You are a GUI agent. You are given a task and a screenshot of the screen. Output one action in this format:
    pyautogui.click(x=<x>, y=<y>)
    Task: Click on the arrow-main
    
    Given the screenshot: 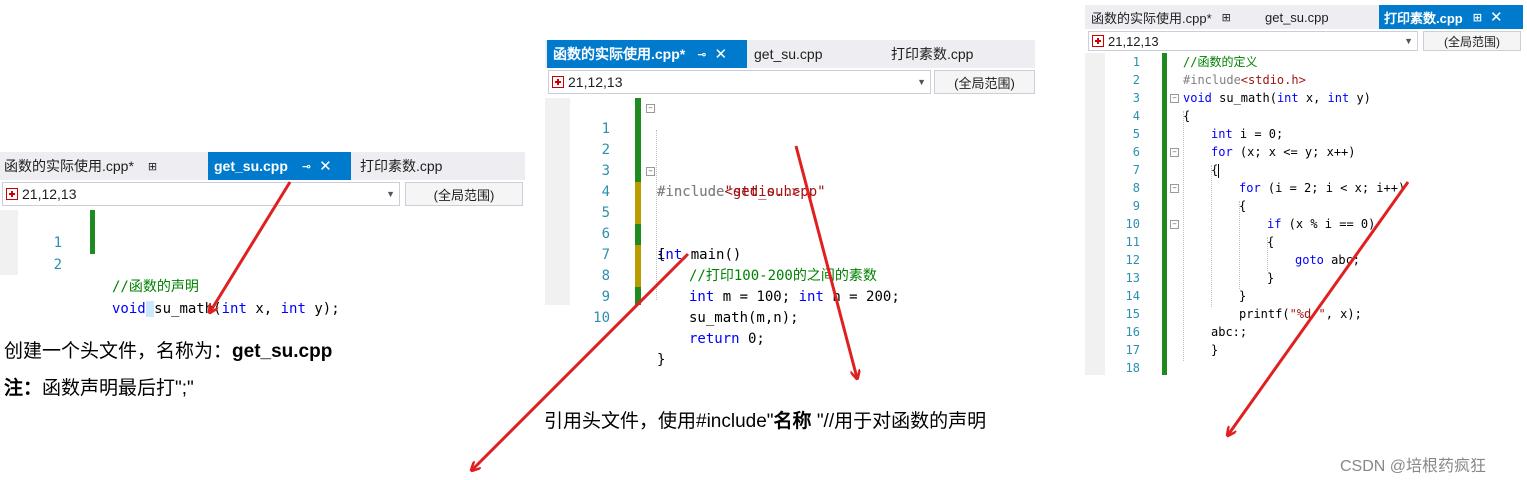 What is the action you would take?
    pyautogui.click(x=581, y=361)
    